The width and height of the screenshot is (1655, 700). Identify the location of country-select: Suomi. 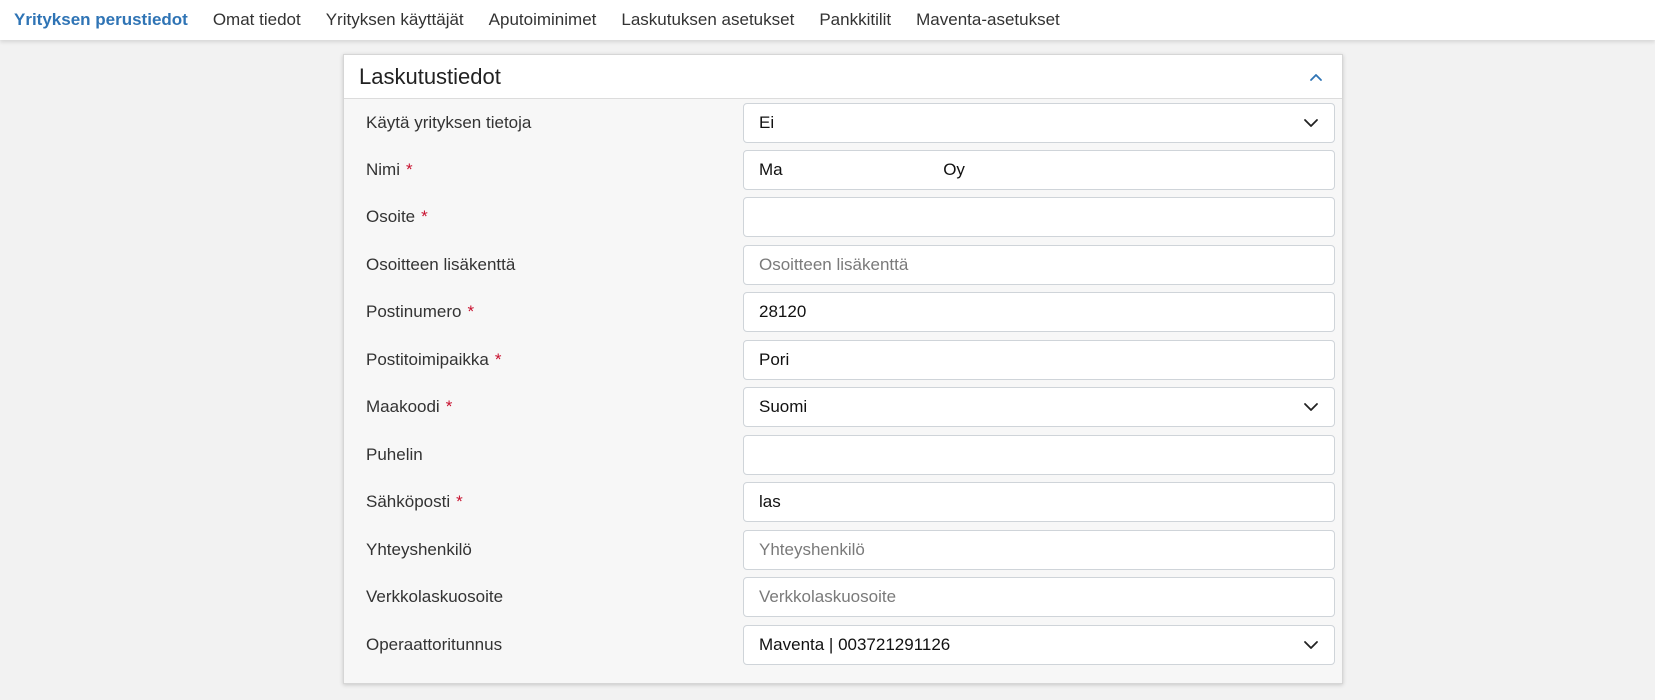
(1039, 407).